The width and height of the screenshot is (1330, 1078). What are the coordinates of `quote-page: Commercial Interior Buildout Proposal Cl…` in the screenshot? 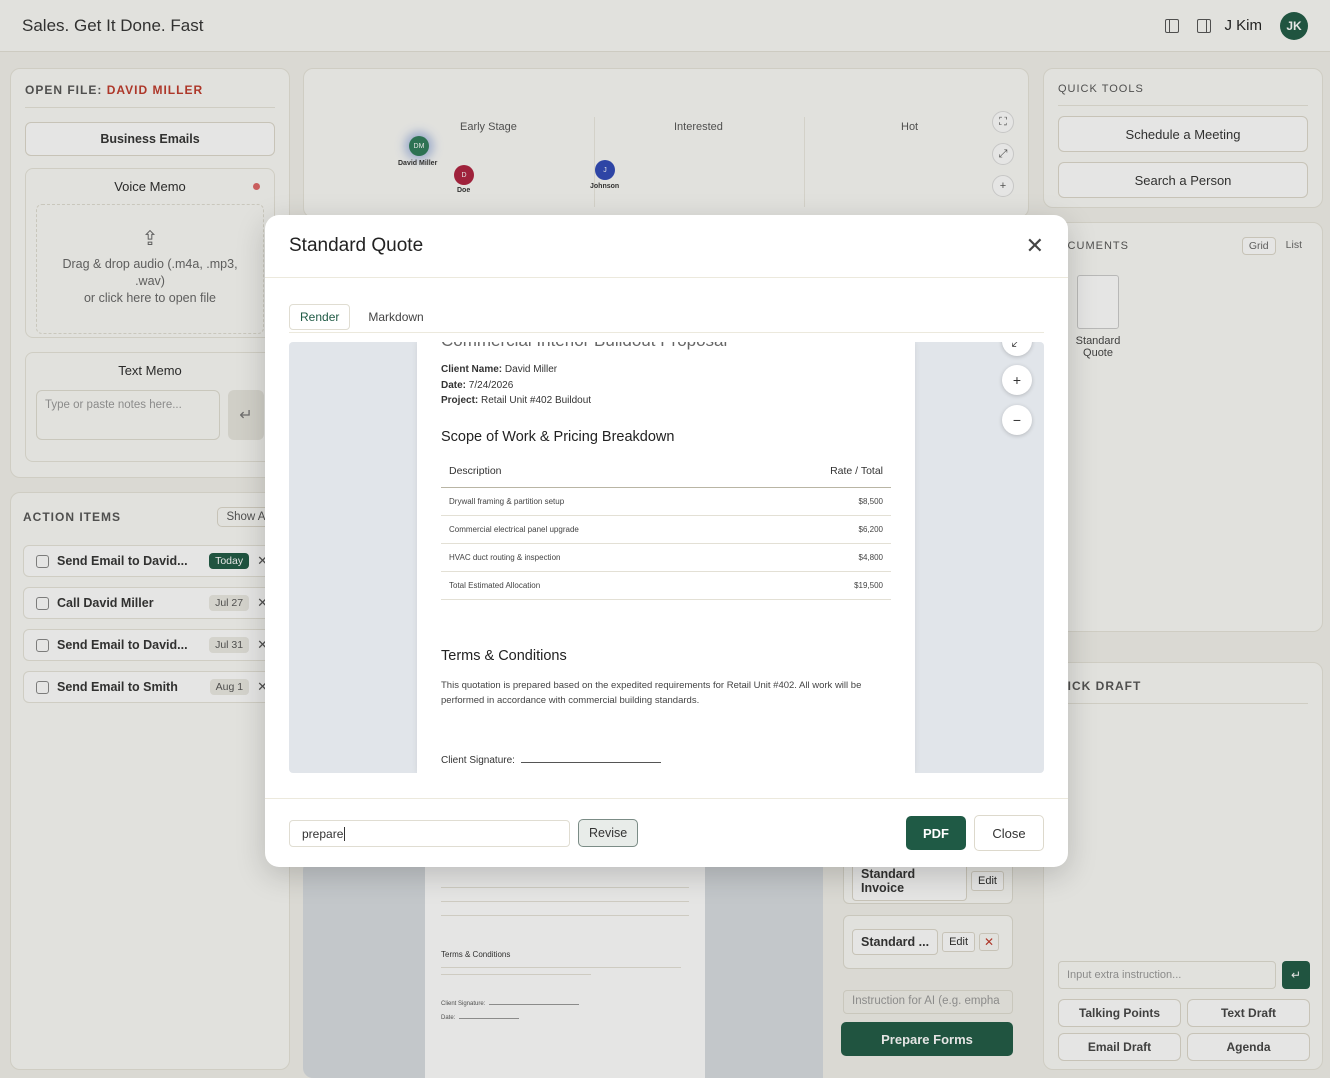 It's located at (666, 557).